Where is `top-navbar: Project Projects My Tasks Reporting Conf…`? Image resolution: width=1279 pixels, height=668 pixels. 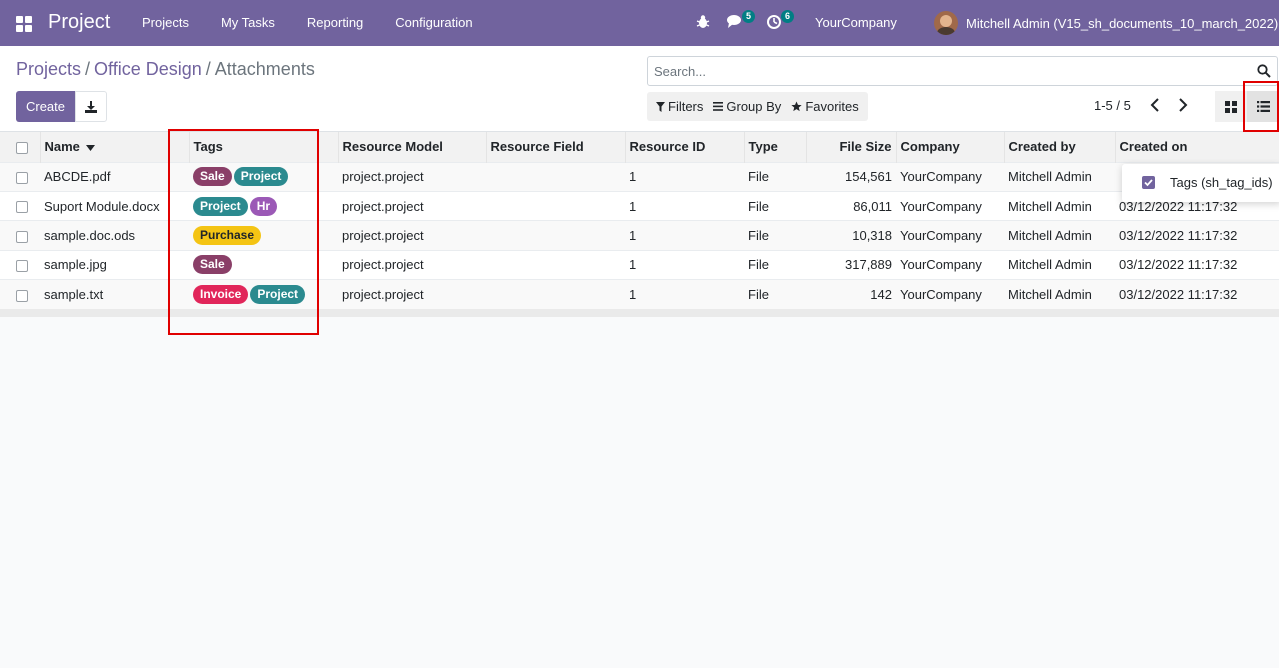
top-navbar: Project Projects My Tasks Reporting Conf… is located at coordinates (639, 23).